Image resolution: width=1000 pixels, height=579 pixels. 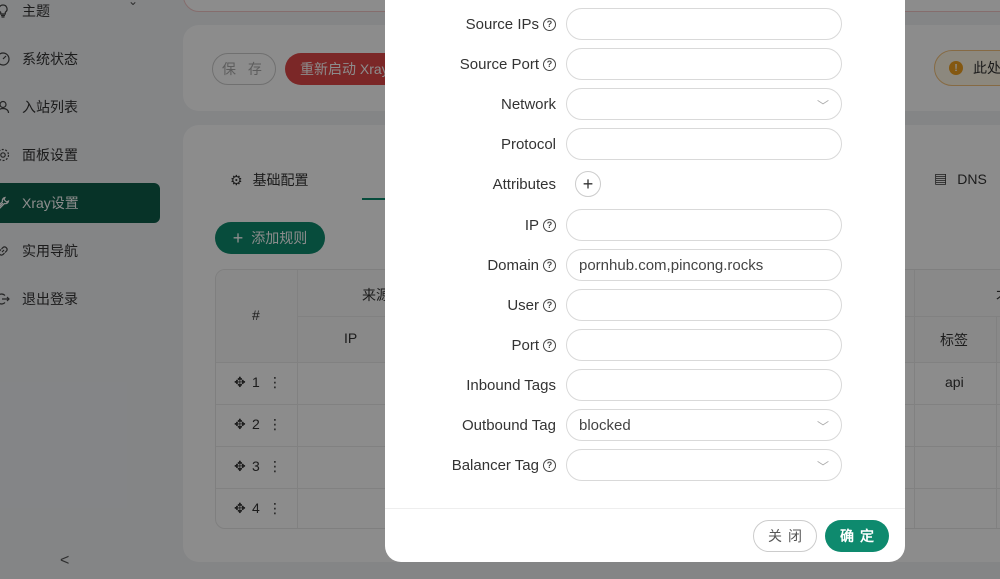 I want to click on plus-icon: +, so click(x=588, y=183).